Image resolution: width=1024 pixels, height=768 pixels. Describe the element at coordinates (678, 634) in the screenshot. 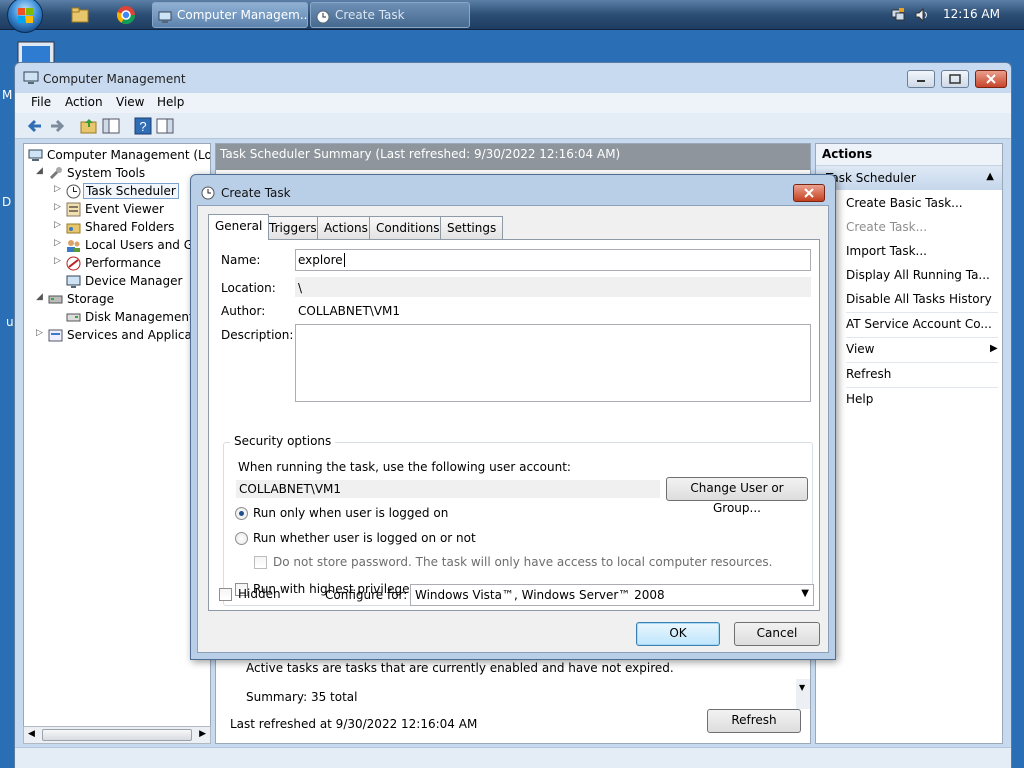

I see `ok-button: OK` at that location.